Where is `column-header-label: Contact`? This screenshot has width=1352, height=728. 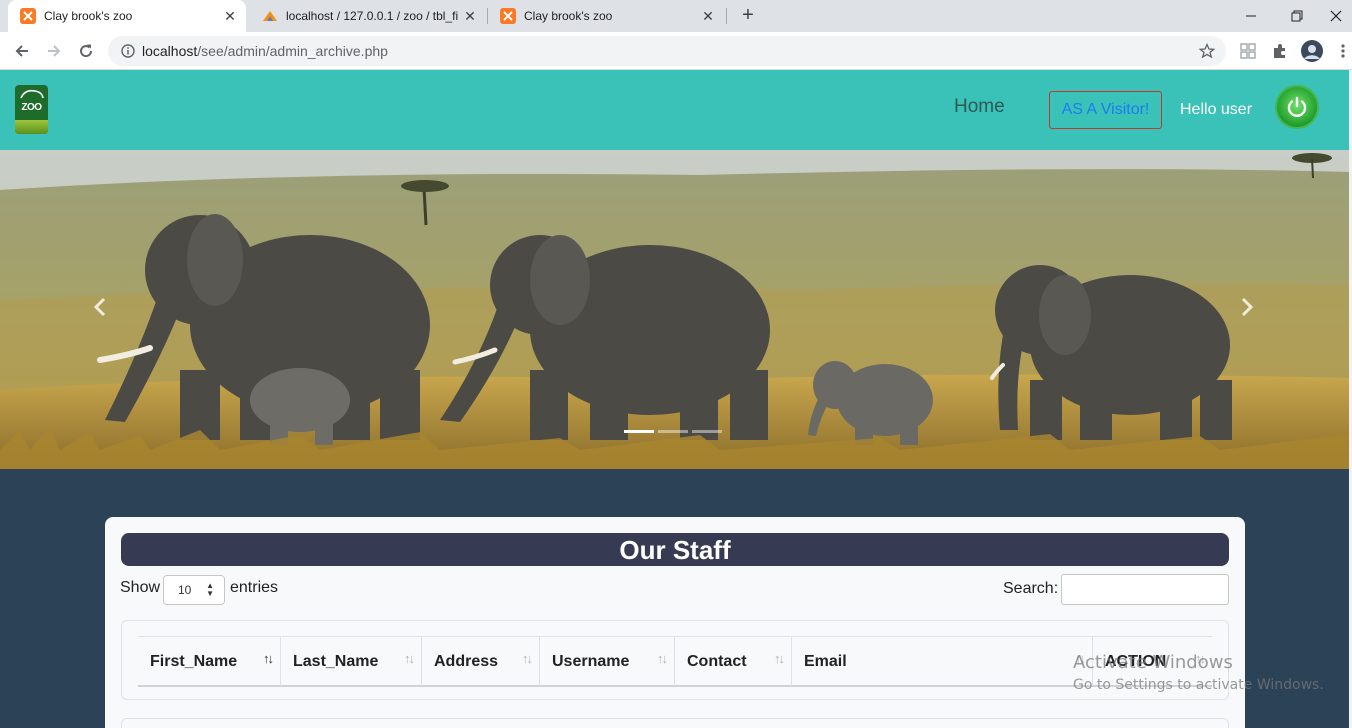 column-header-label: Contact is located at coordinates (717, 661).